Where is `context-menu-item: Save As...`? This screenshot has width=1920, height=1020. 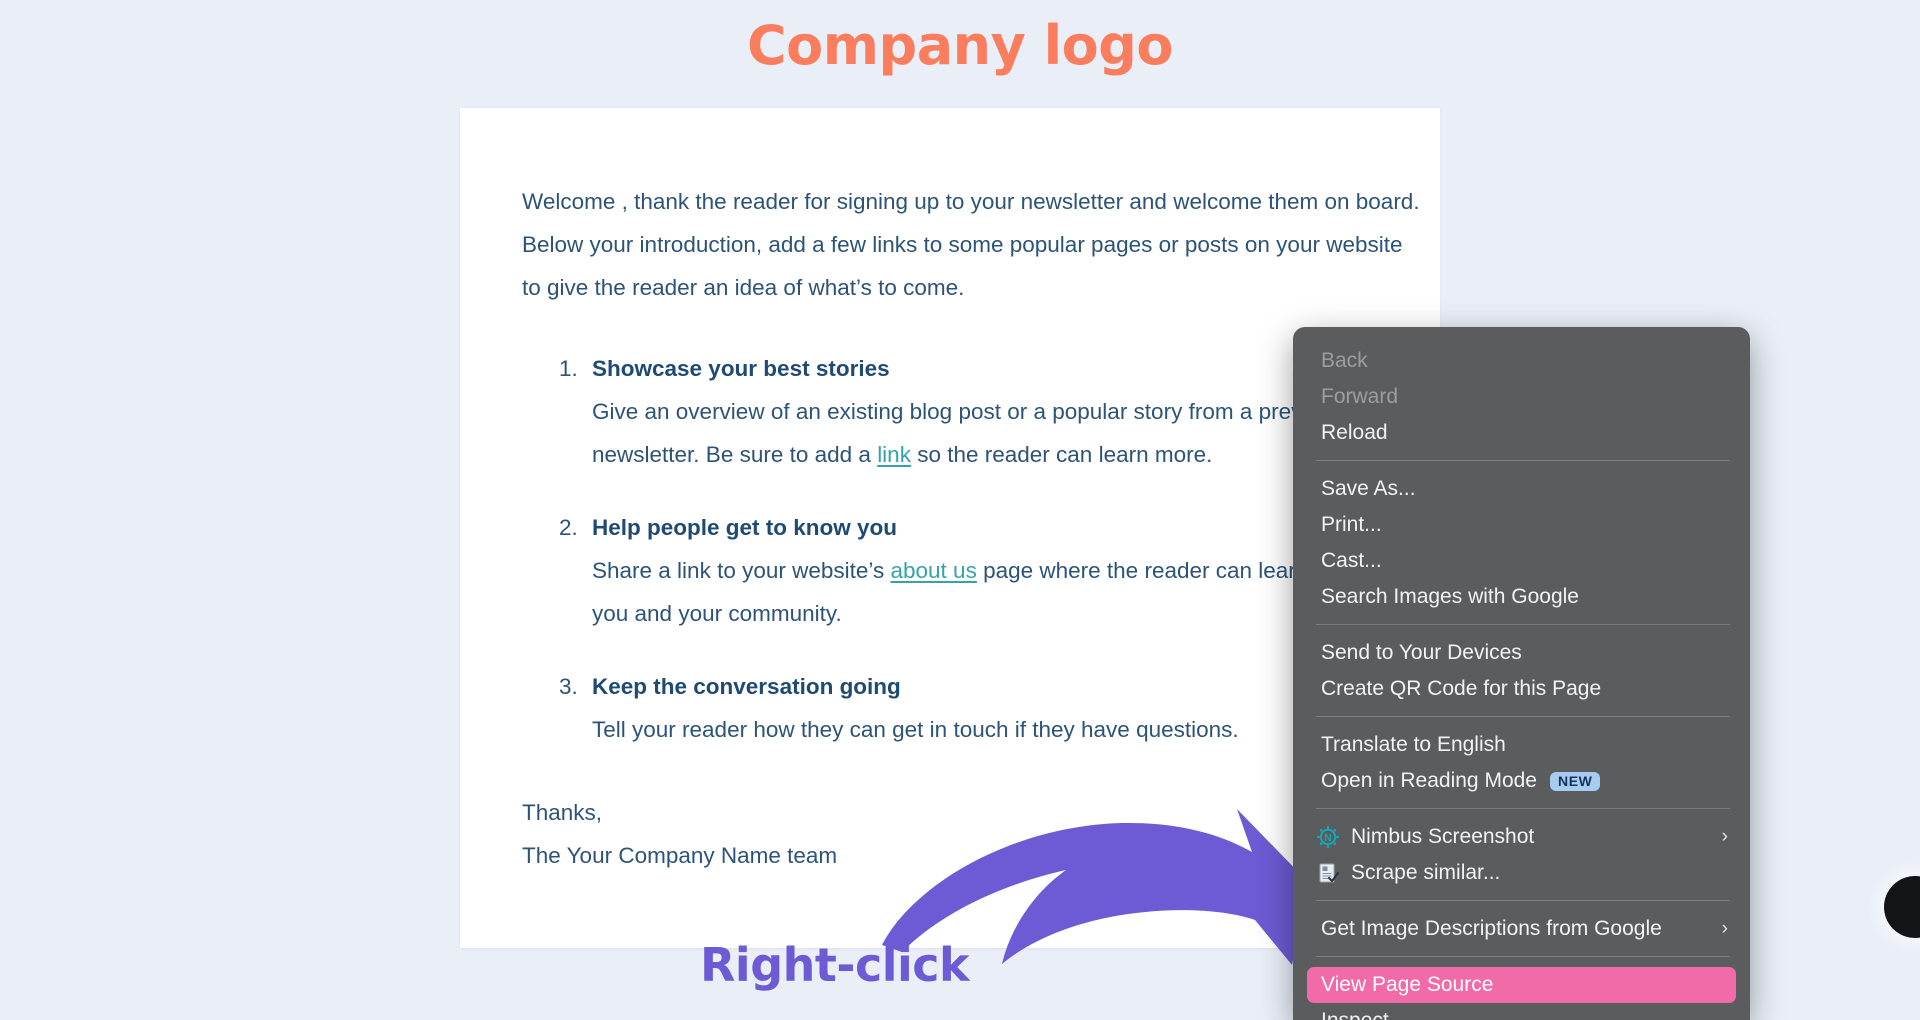 context-menu-item: Save As... is located at coordinates (1521, 489).